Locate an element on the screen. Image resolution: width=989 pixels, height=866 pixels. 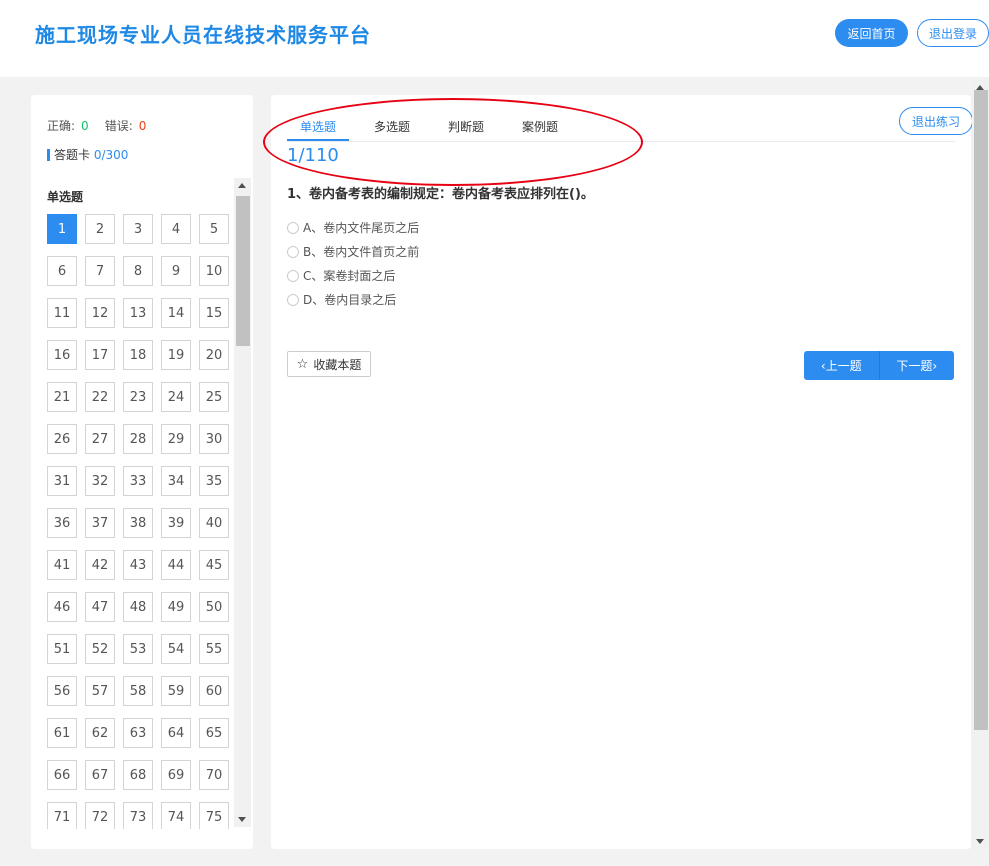
question-number-button: 59 is located at coordinates (176, 691).